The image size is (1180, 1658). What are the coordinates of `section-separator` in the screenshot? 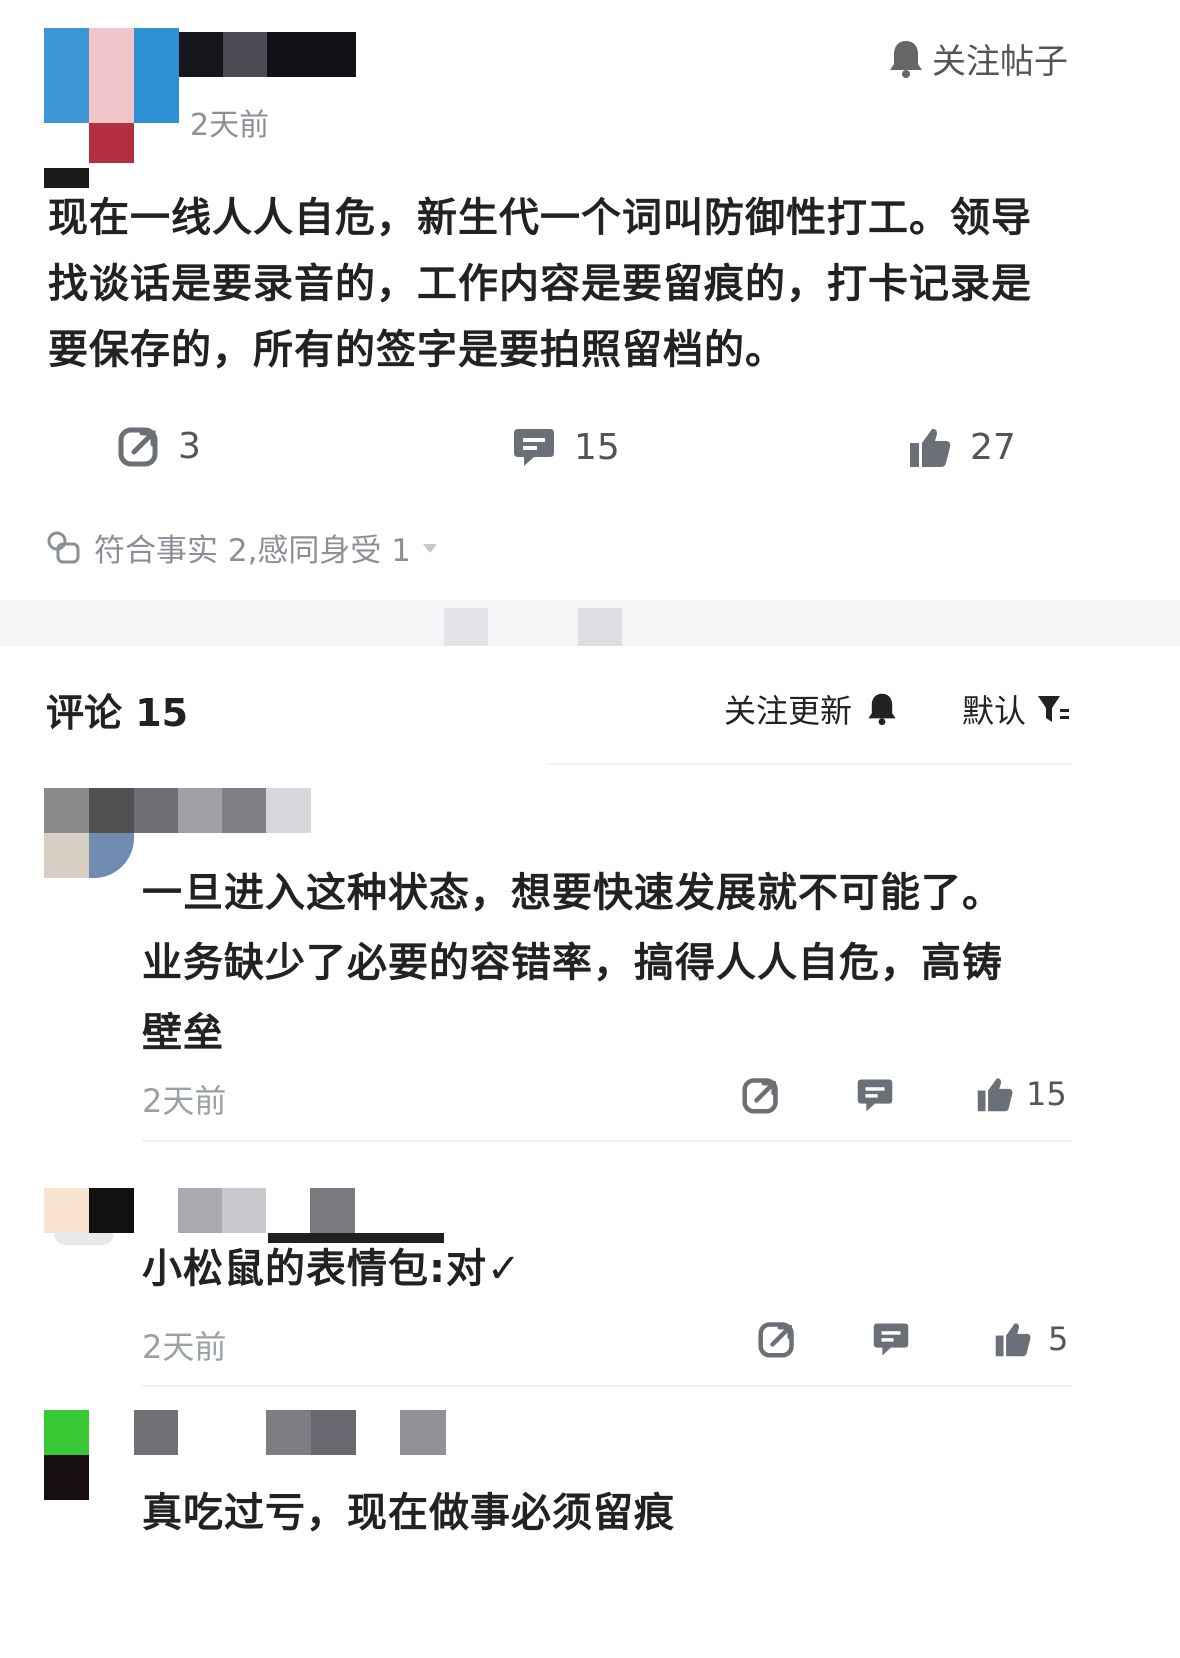 It's located at (590, 623).